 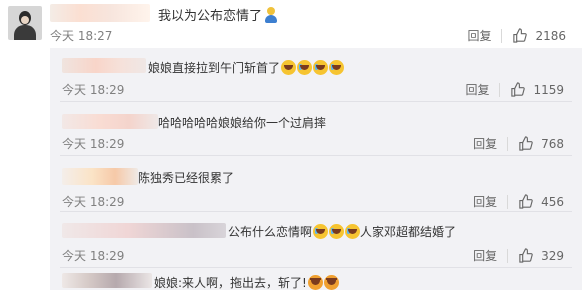 I want to click on reply-actions: 回复 1159, so click(x=514, y=89).